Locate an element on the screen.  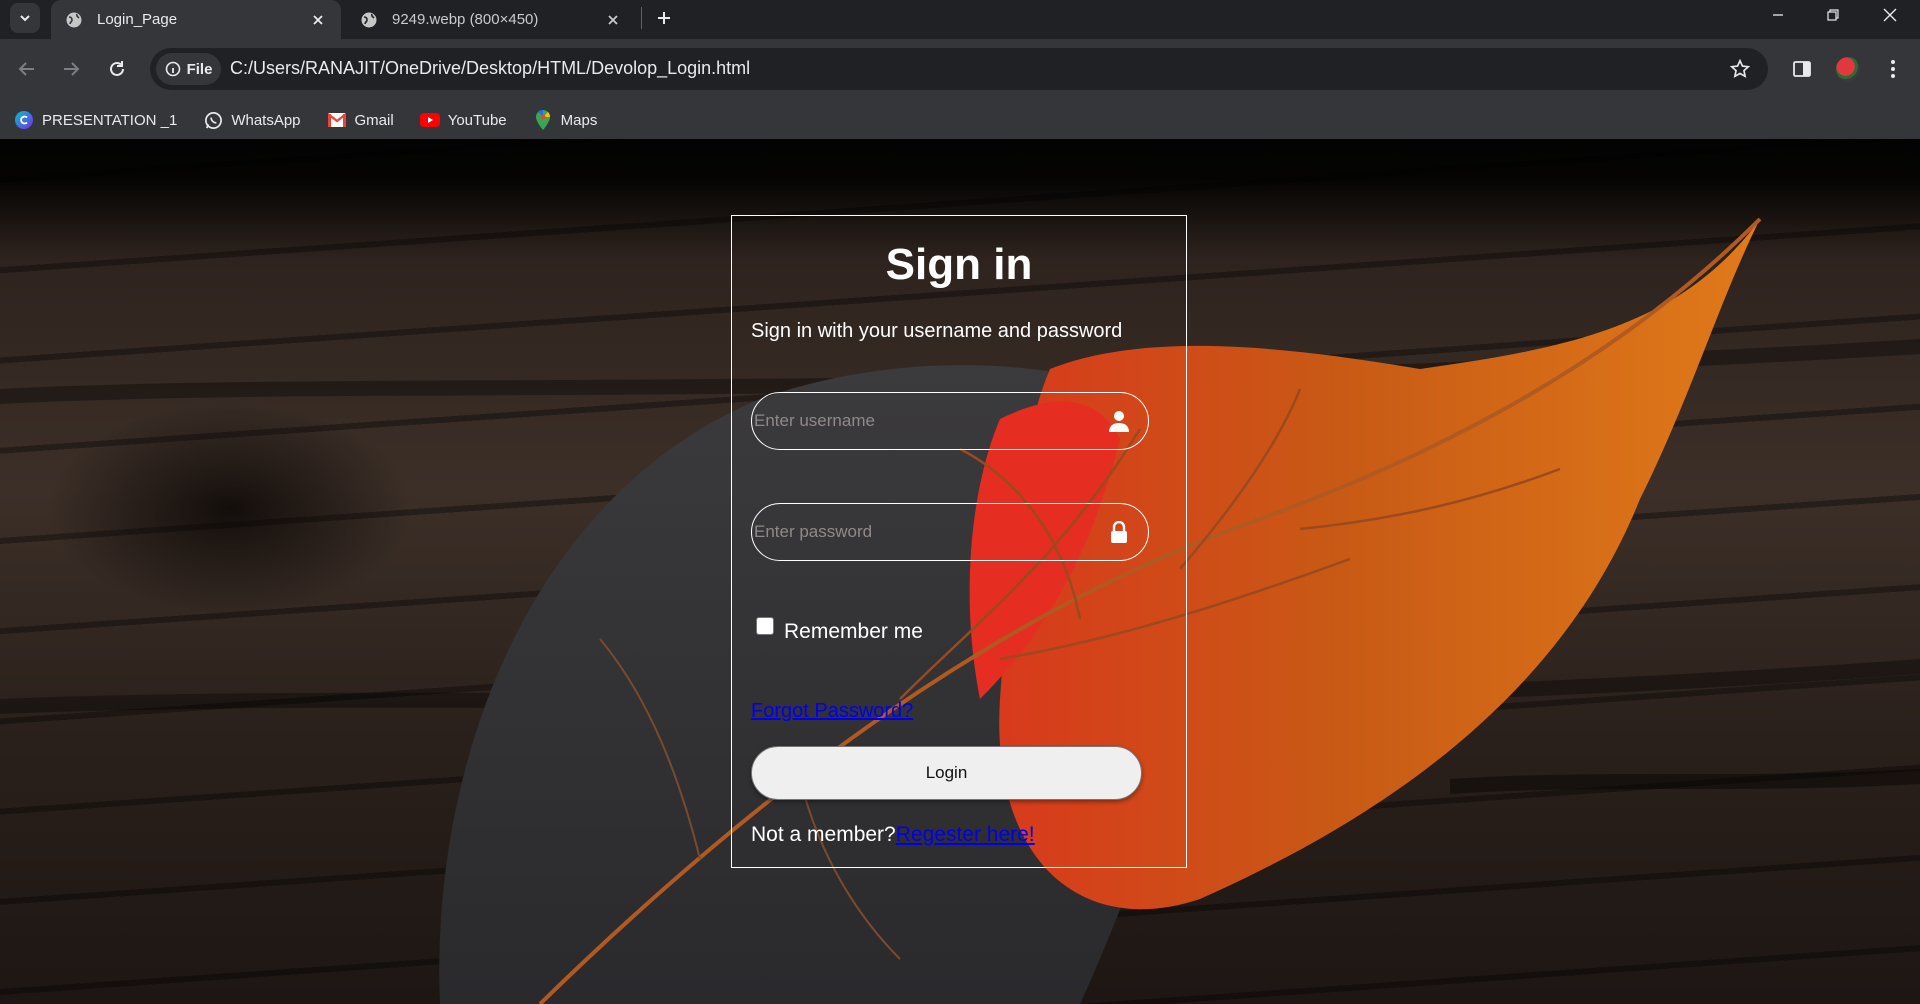
back-button is located at coordinates (27, 69).